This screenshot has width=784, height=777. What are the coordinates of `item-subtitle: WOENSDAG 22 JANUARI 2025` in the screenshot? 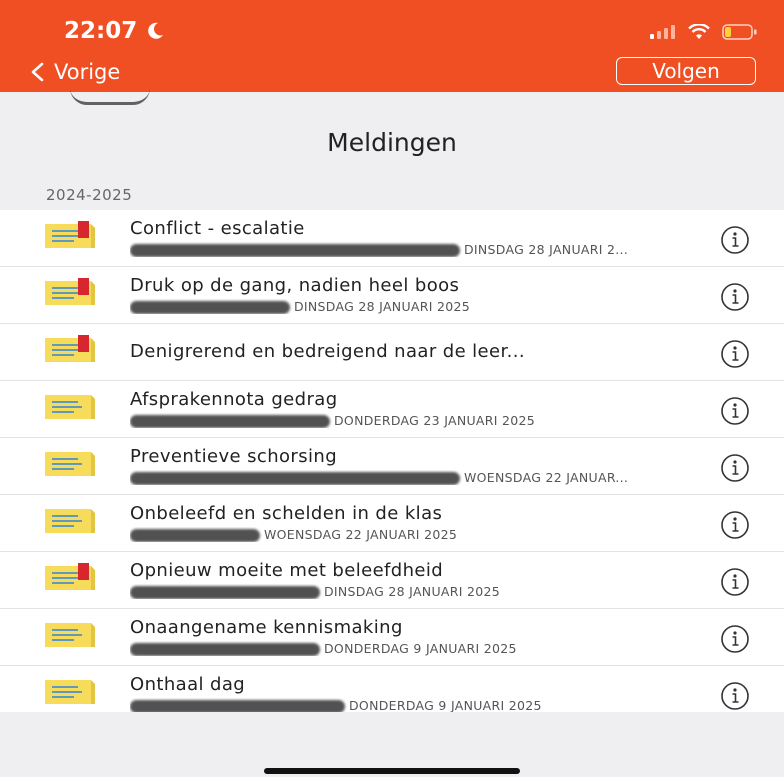 It's located at (421, 534).